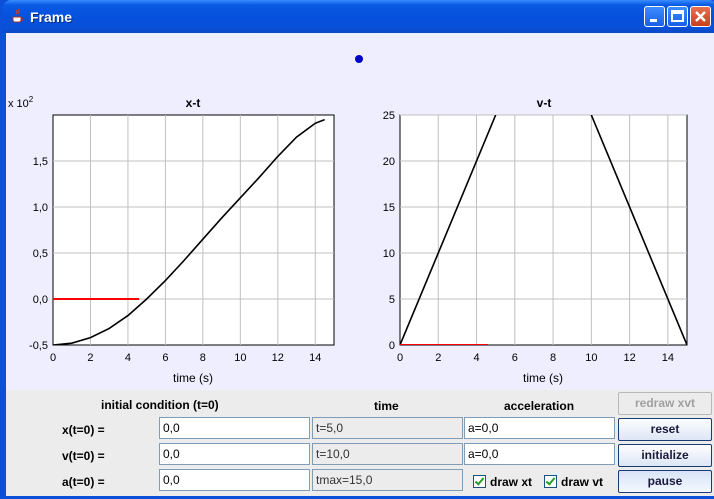 This screenshot has width=714, height=499. I want to click on draw-vt-checkbox: draw vt, so click(573, 482).